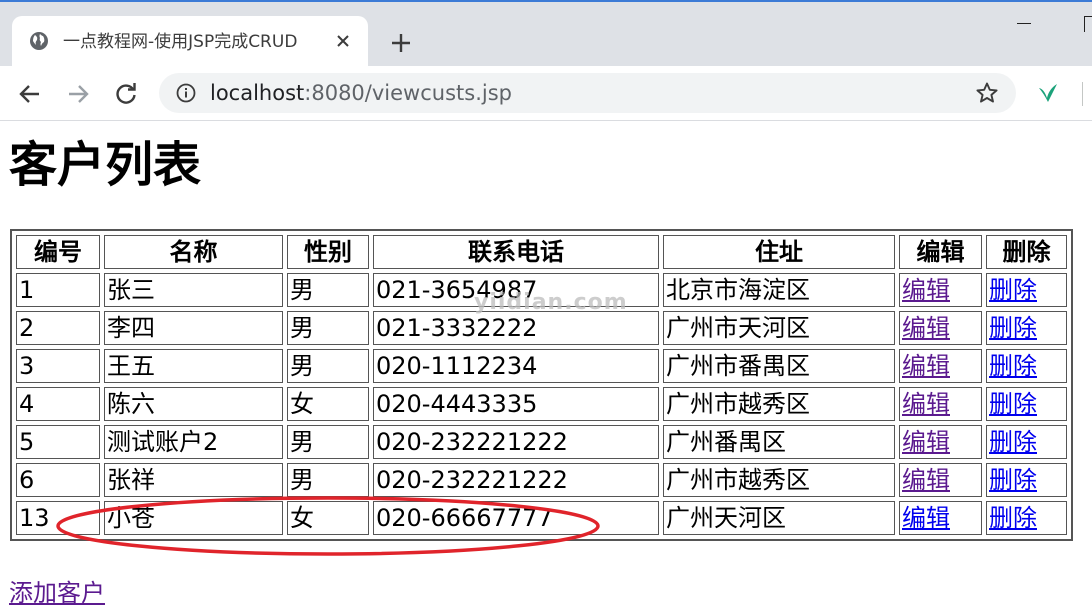  What do you see at coordinates (58, 518) in the screenshot?
I see `cell-id: 13` at bounding box center [58, 518].